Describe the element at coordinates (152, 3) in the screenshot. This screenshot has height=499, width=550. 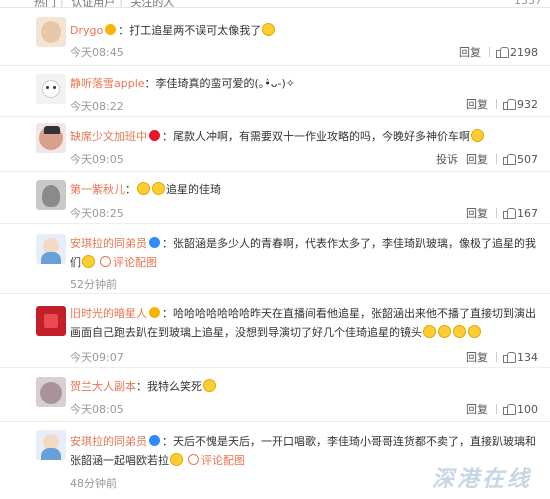
I see `tab-following: 关注的人` at that location.